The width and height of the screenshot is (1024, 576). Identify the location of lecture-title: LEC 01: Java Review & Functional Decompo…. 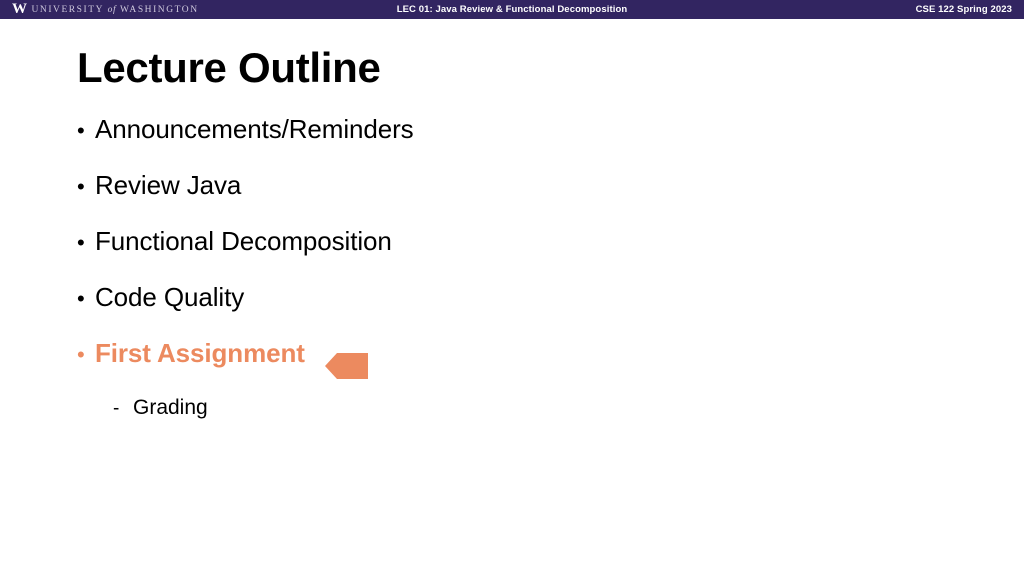
(512, 9).